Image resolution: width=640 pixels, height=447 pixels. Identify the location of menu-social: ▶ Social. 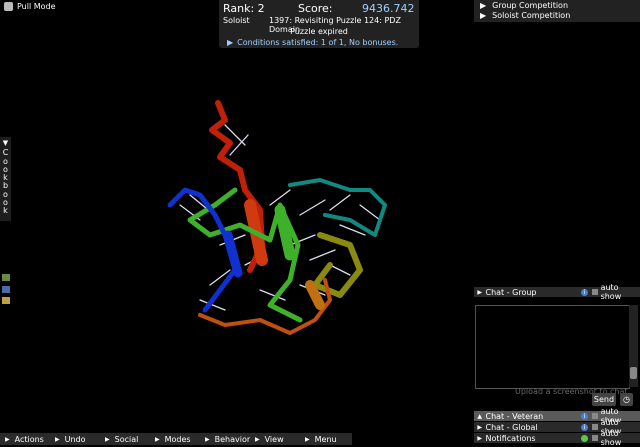
(125, 439).